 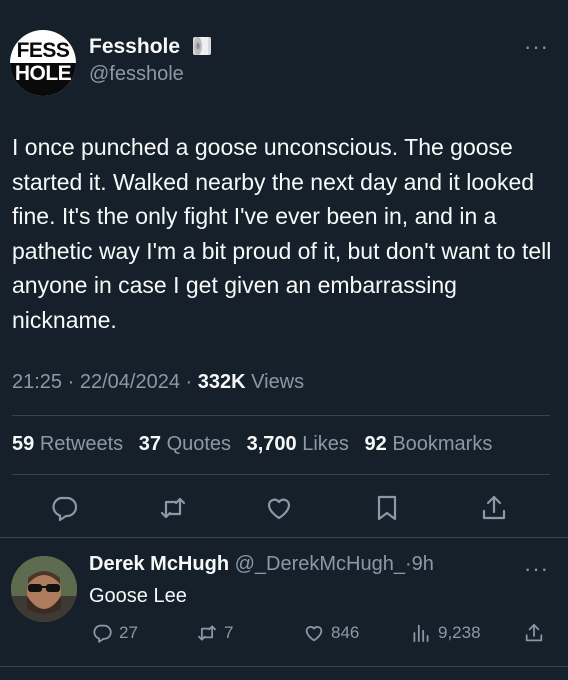 I want to click on tweet-time: 21:25, so click(x=37, y=382).